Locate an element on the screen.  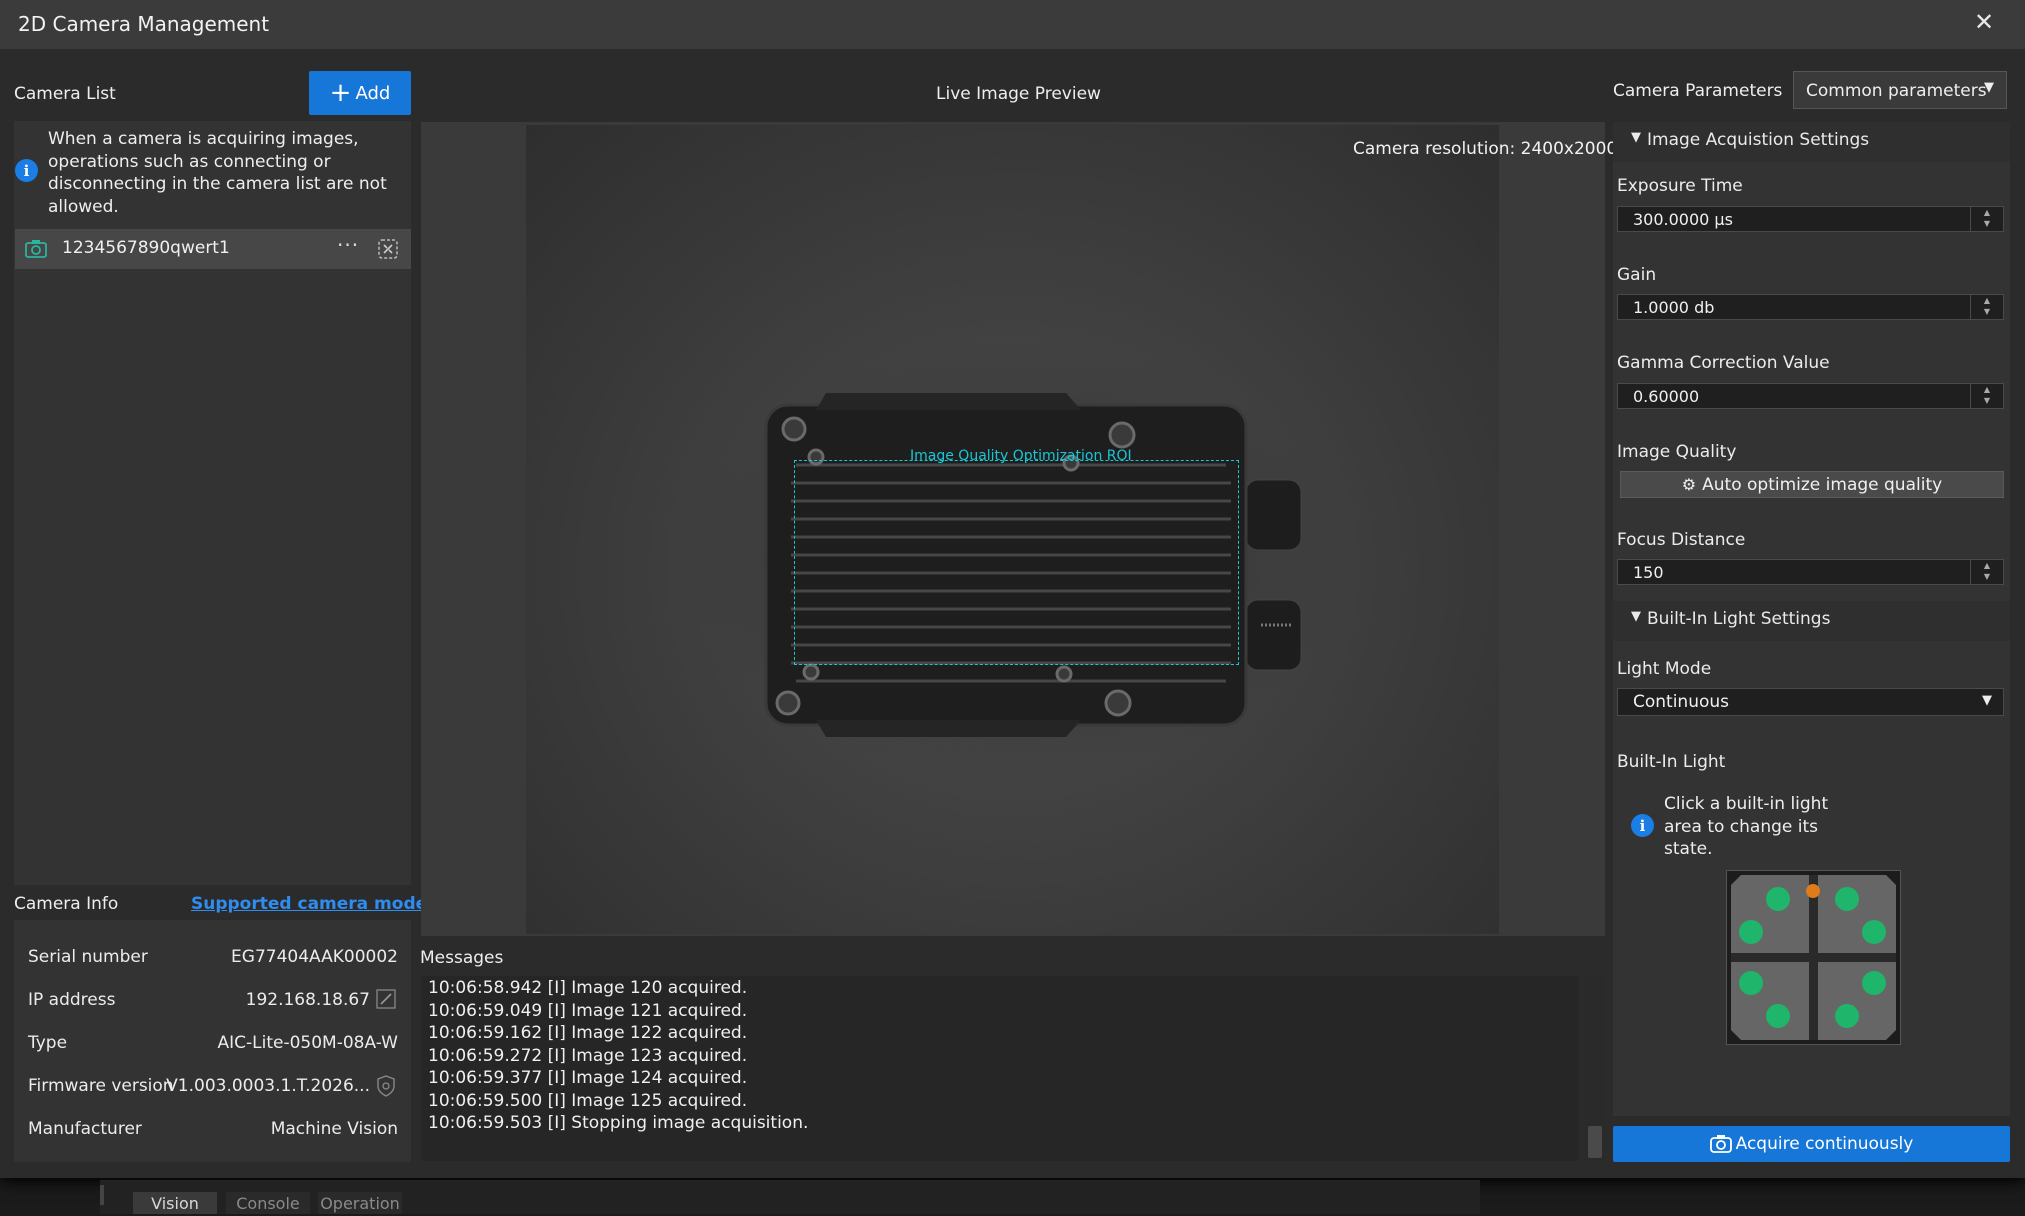
info-key: IP address is located at coordinates (72, 1000).